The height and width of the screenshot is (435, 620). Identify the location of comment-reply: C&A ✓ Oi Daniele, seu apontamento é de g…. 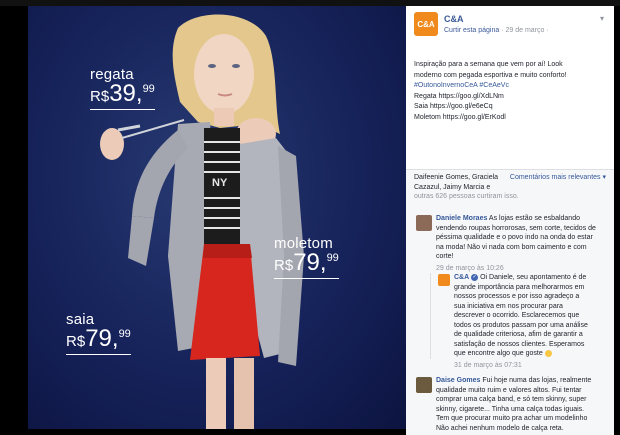
(533, 321).